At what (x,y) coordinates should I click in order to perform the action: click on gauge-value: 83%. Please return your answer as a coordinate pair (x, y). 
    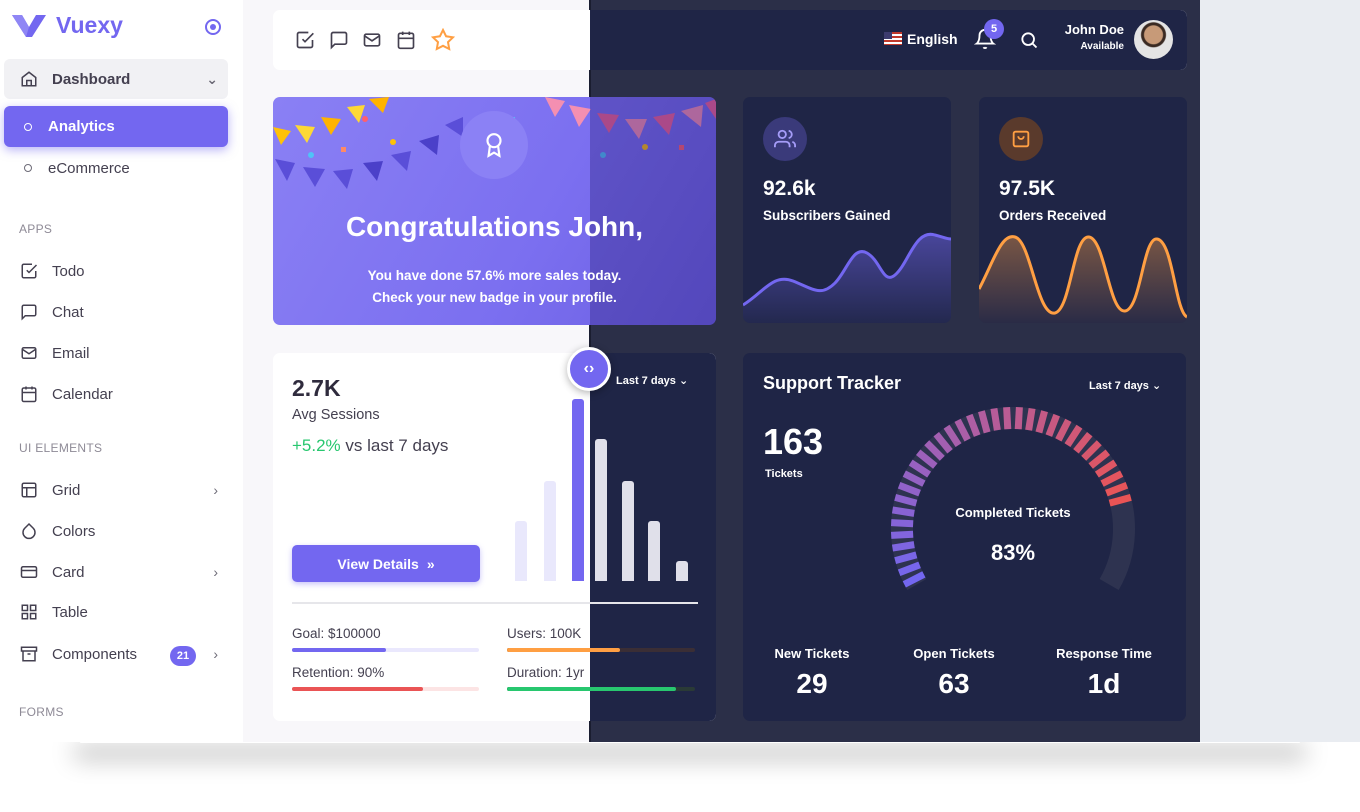
    Looking at the image, I should click on (1013, 552).